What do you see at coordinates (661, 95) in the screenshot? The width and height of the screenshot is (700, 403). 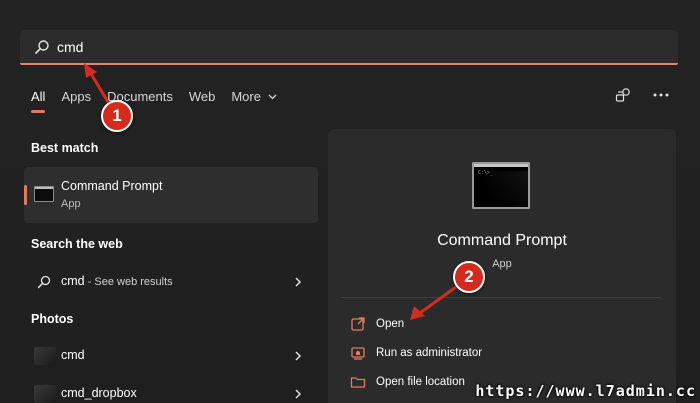 I see `more-options-icon` at bounding box center [661, 95].